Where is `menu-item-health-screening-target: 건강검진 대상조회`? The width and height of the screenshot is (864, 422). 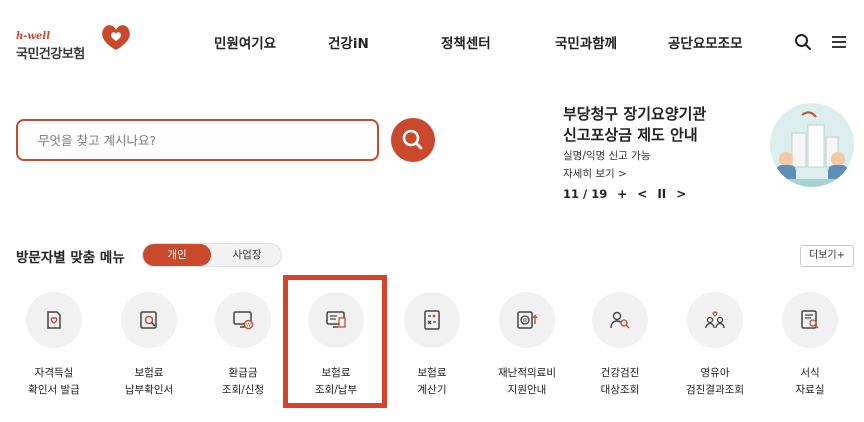
menu-item-health-screening-target: 건강검진 대상조회 is located at coordinates (620, 347).